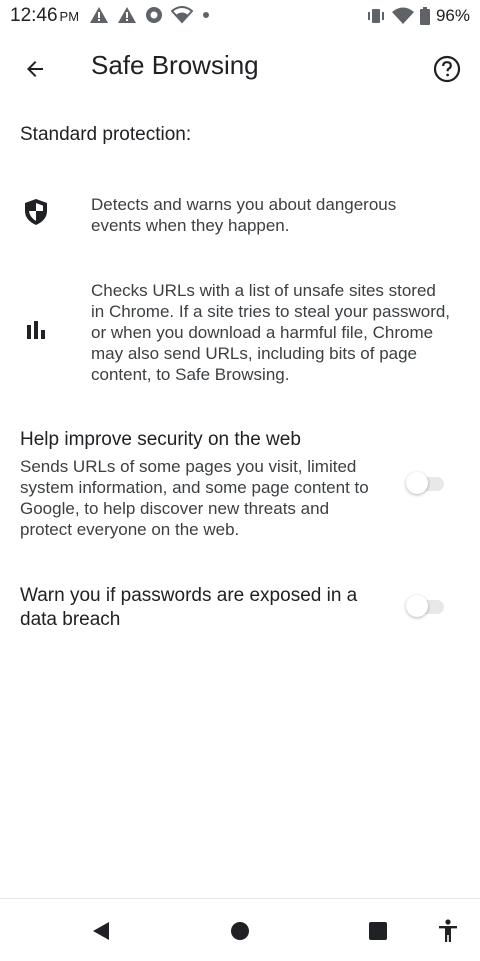  What do you see at coordinates (375, 16) in the screenshot?
I see `vibrate-icon` at bounding box center [375, 16].